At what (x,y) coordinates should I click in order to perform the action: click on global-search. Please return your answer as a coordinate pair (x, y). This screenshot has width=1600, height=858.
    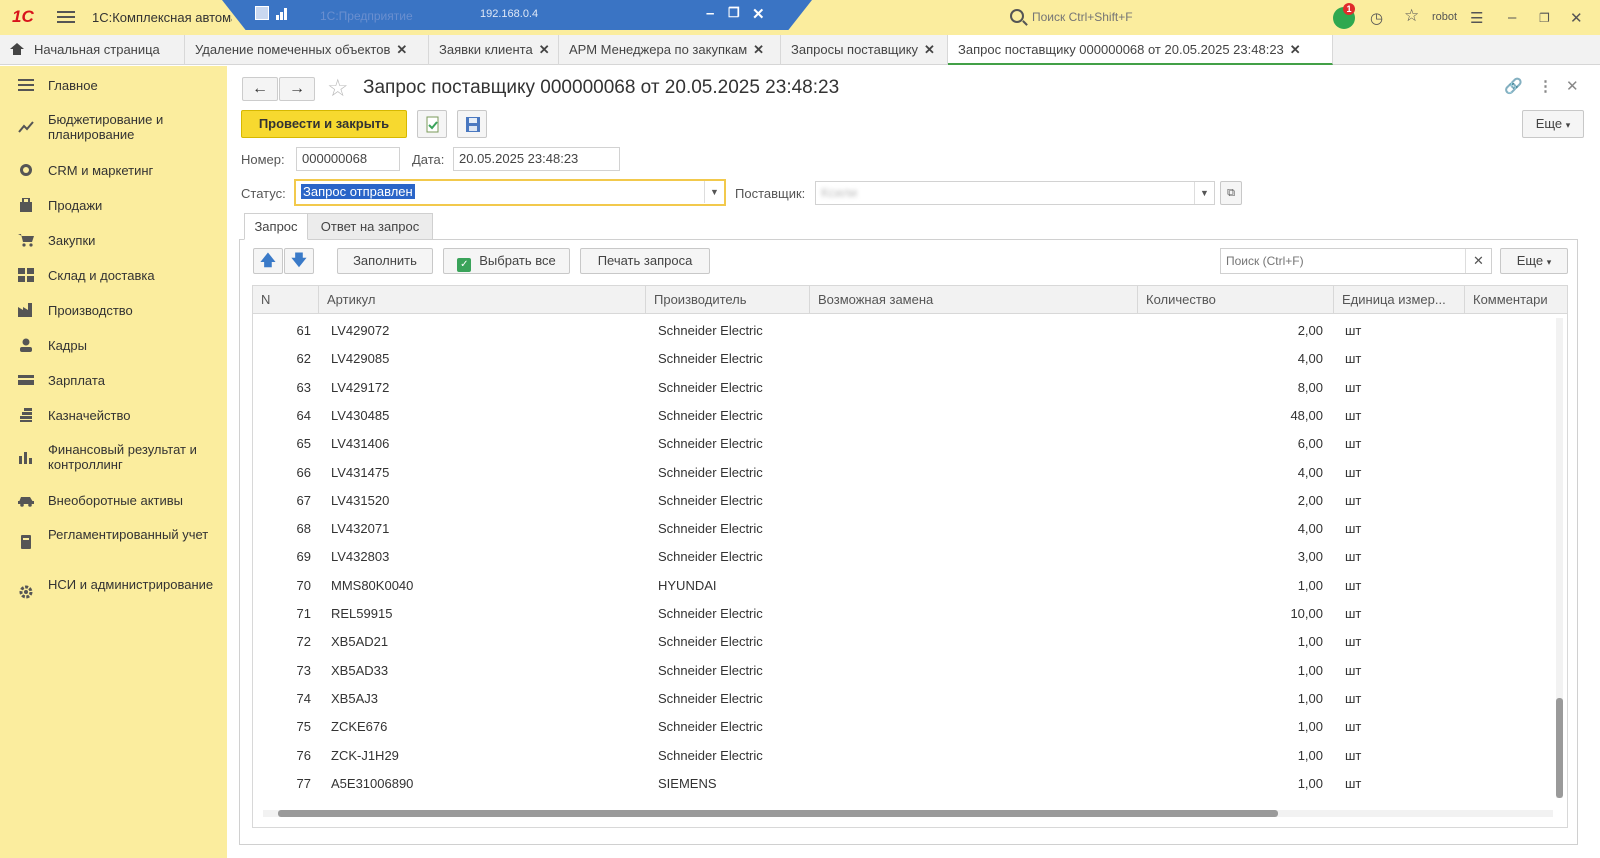
    Looking at the image, I should click on (1155, 18).